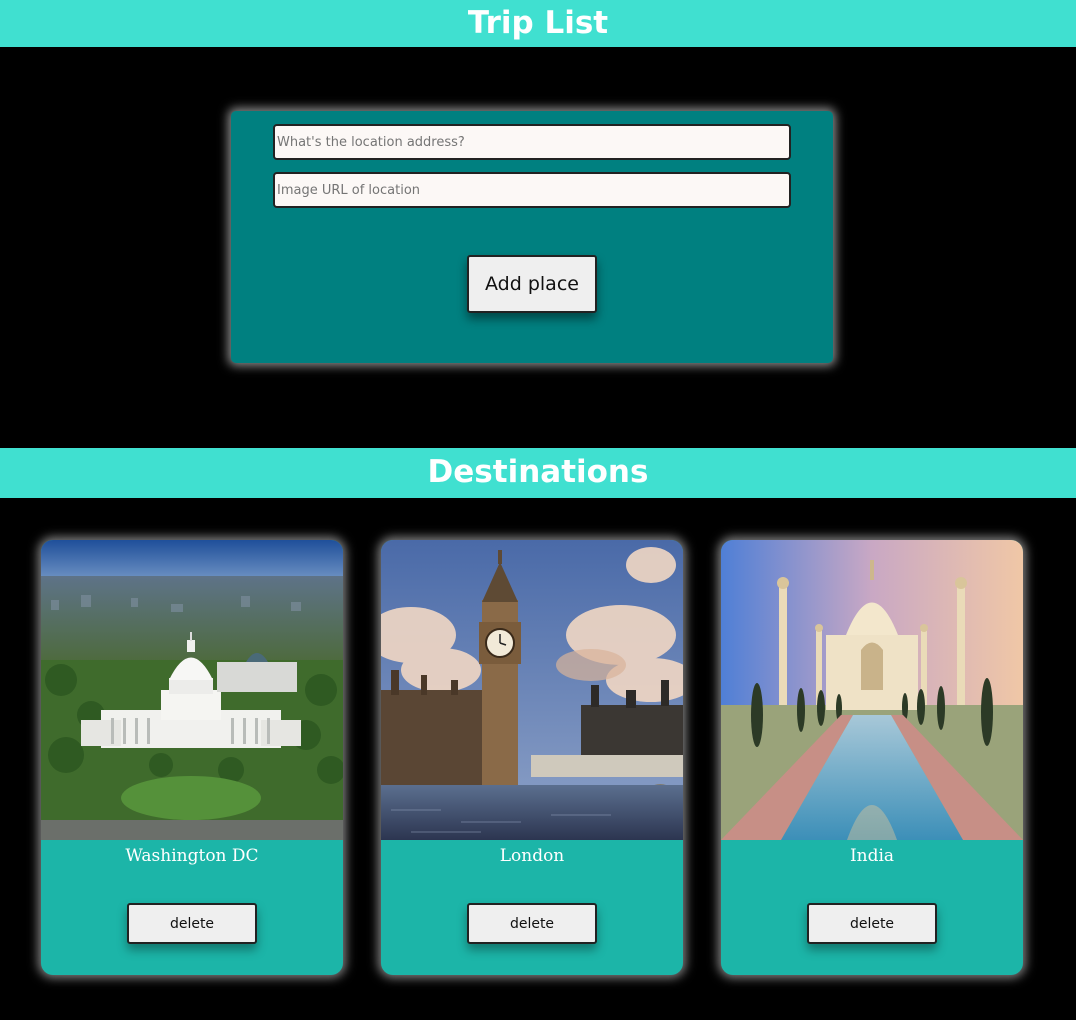 Image resolution: width=1076 pixels, height=1020 pixels. Describe the element at coordinates (192, 690) in the screenshot. I see `capitol-building-photo` at that location.